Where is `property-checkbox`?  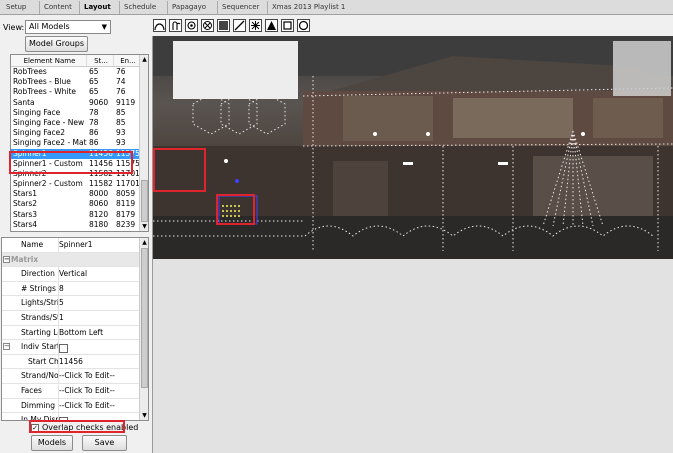 property-checkbox is located at coordinates (63, 347).